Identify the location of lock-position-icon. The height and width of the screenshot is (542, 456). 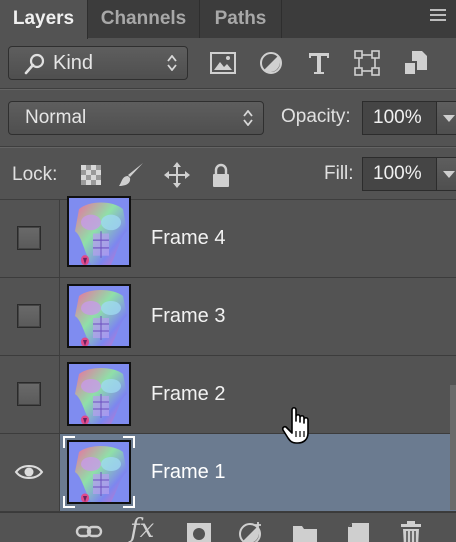
(177, 175).